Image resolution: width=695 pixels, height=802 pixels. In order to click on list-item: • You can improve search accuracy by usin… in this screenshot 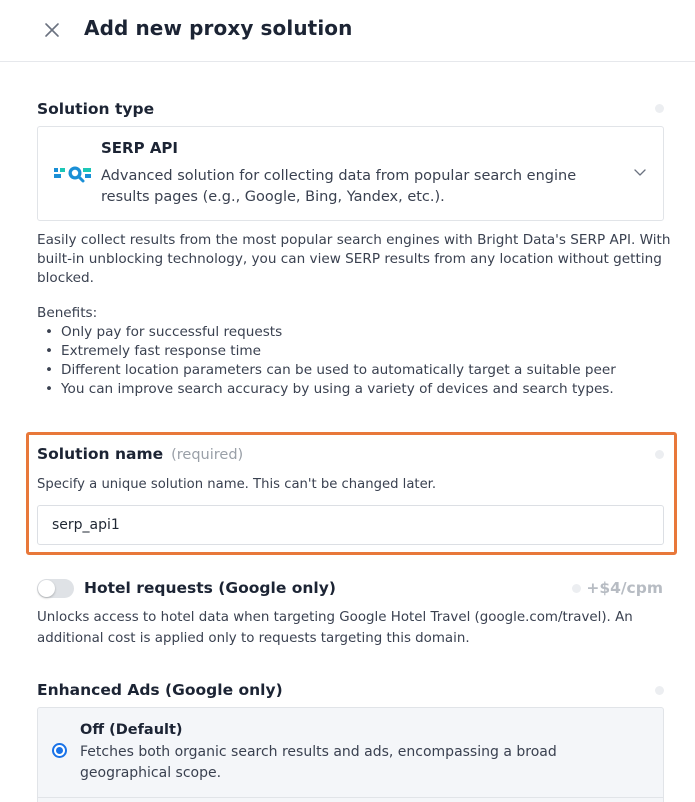, I will do `click(329, 389)`.